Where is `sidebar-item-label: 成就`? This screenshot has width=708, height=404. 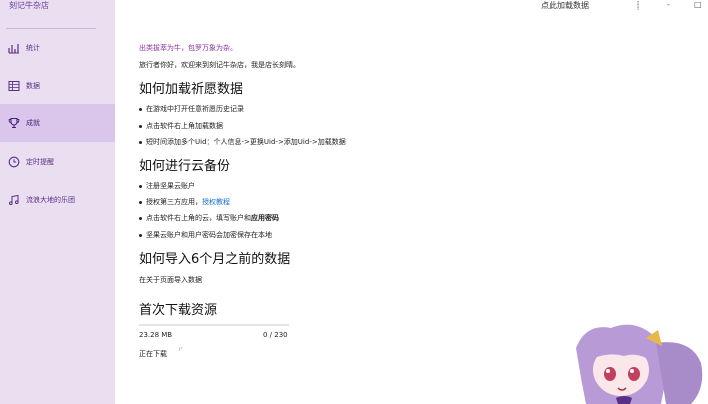
sidebar-item-label: 成就 is located at coordinates (33, 123).